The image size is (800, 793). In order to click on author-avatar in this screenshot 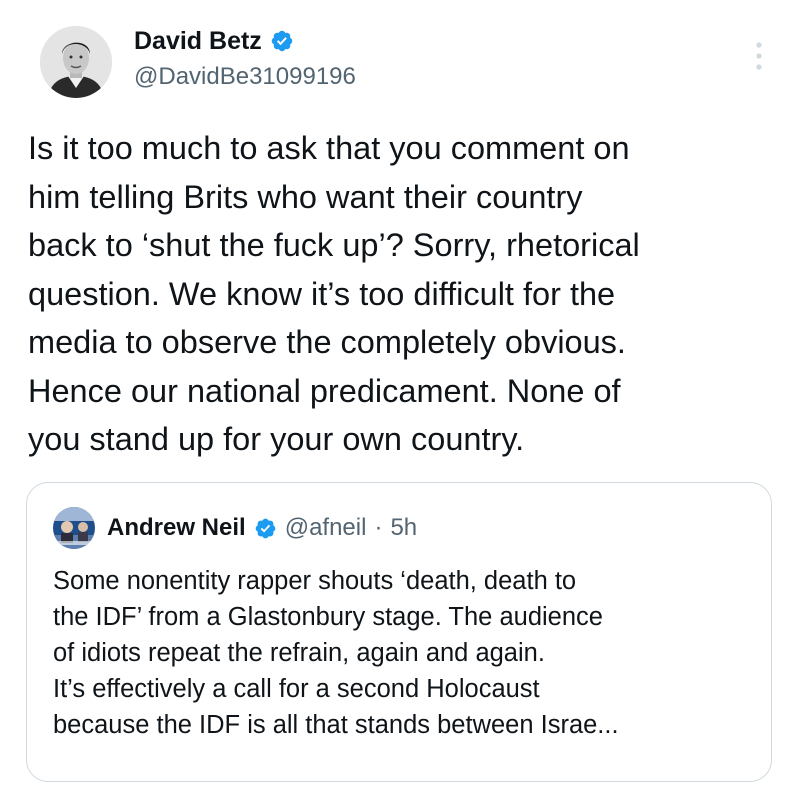, I will do `click(76, 62)`.